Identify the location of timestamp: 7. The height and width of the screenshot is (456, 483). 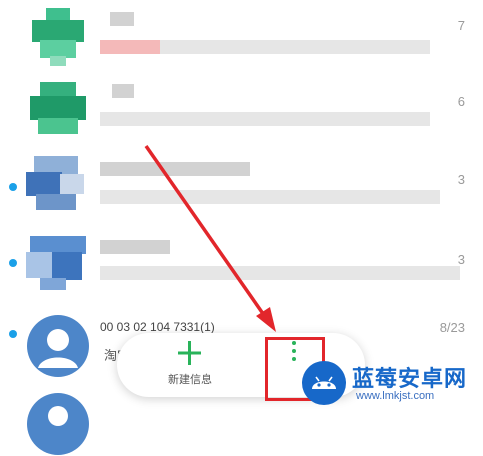
(461, 25).